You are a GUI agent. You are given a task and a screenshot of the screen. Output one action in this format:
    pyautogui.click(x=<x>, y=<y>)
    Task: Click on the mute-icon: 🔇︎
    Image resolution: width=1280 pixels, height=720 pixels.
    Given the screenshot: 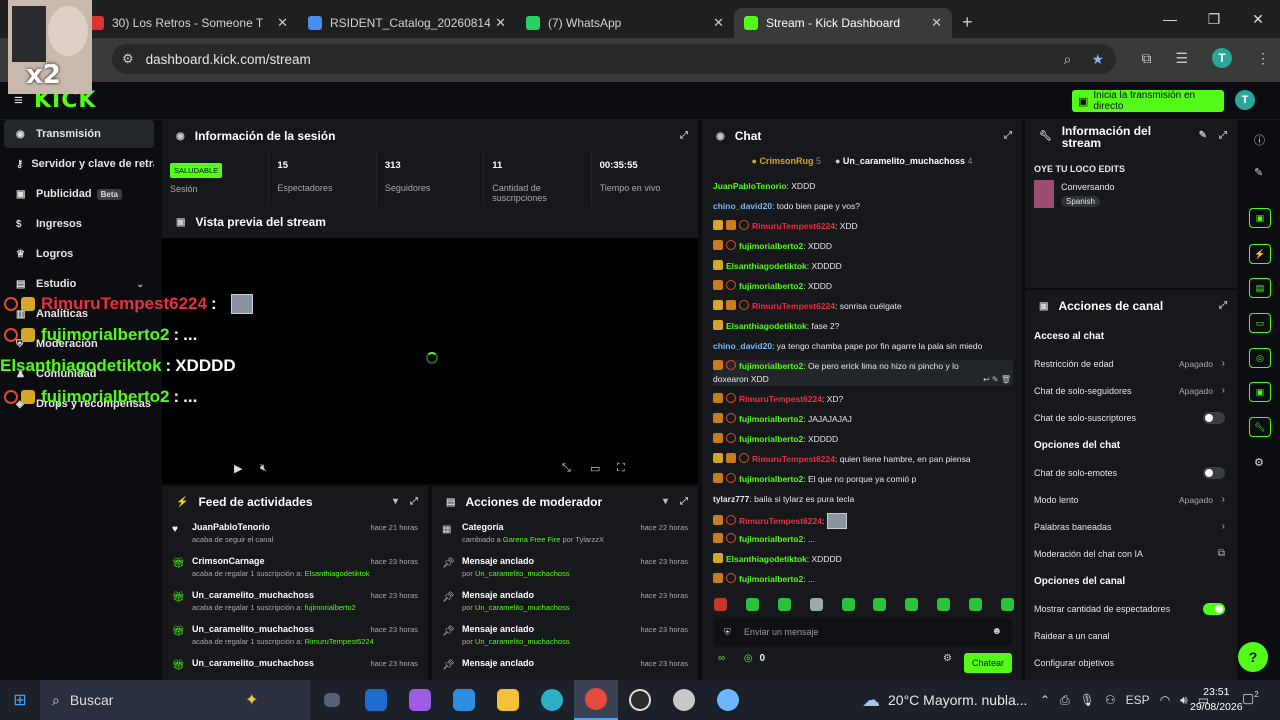 What is the action you would take?
    pyautogui.click(x=263, y=468)
    